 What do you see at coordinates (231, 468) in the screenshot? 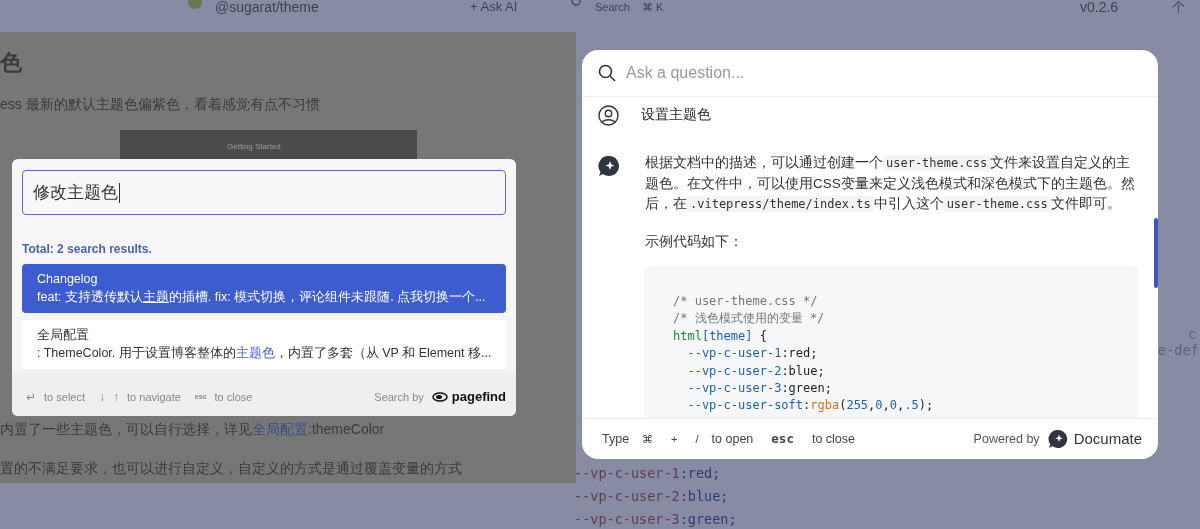
I see `article-text: 置的不满足要求，也可以进行自定义，自定义的方式是通过覆盖变量的方式` at bounding box center [231, 468].